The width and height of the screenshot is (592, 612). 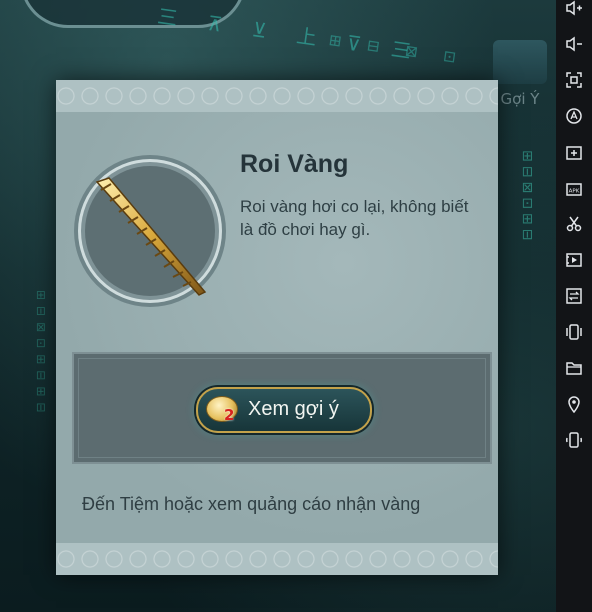 I want to click on shake-icon, so click(x=574, y=332).